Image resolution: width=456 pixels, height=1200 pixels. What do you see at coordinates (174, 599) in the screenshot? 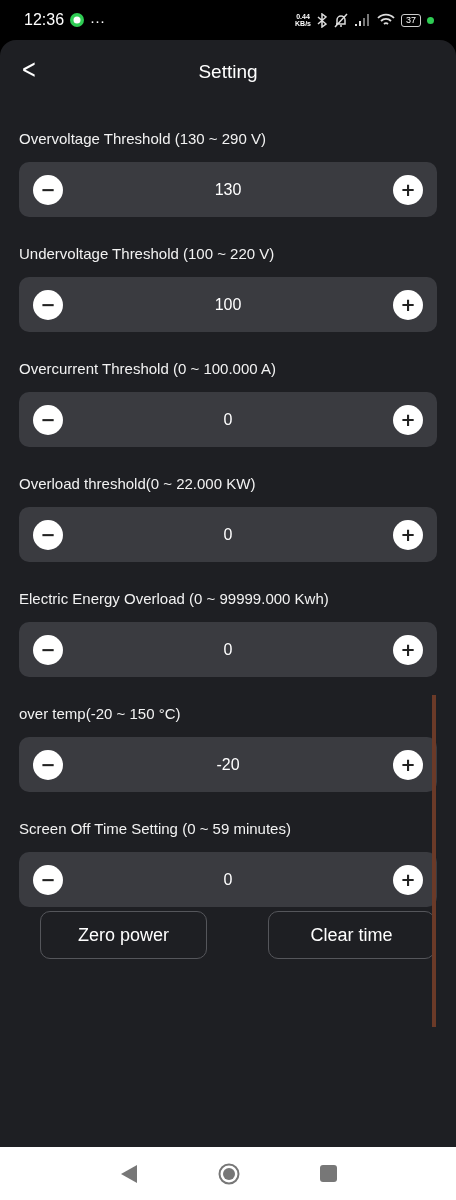
I see `setting-label: Electric Energy Overload (0 ~ 99999.000 Kwh)` at bounding box center [174, 599].